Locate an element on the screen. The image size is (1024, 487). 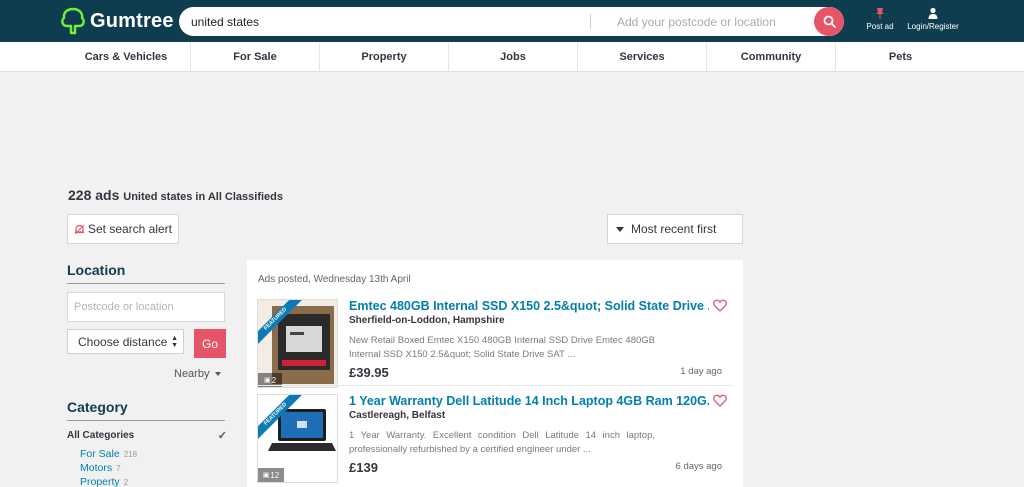
listing-price: £139 is located at coordinates (363, 467).